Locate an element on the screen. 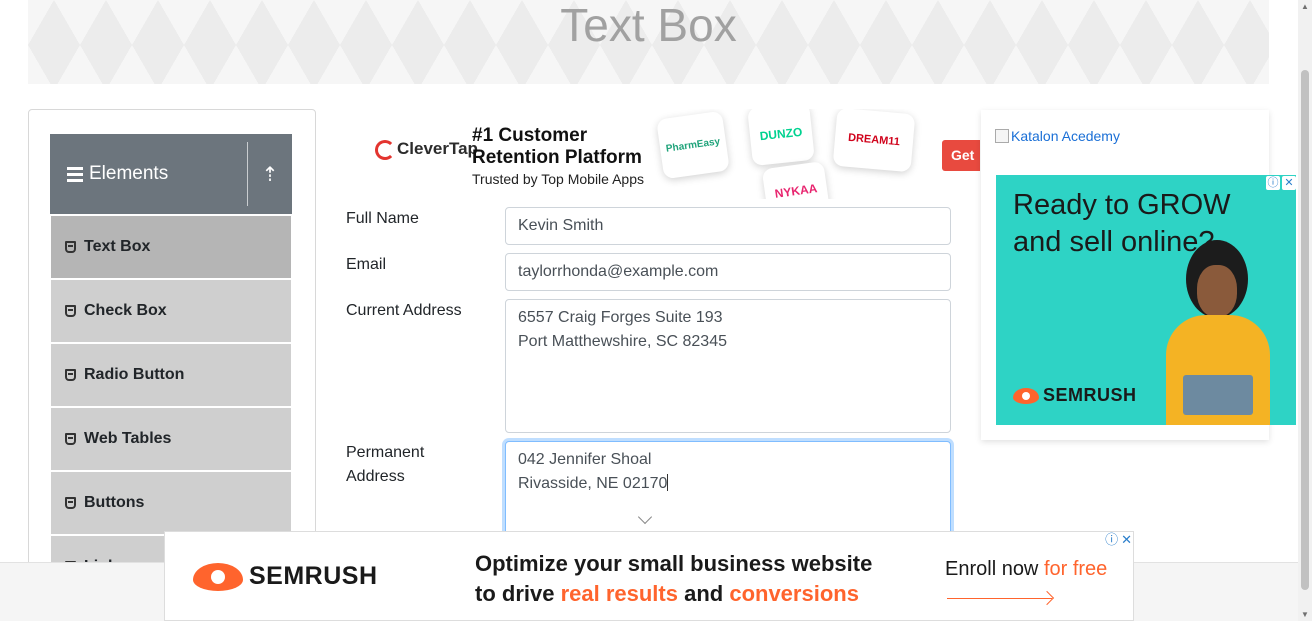 Image resolution: width=1312 pixels, height=621 pixels. sidebar-item-label: Check Box is located at coordinates (125, 310).